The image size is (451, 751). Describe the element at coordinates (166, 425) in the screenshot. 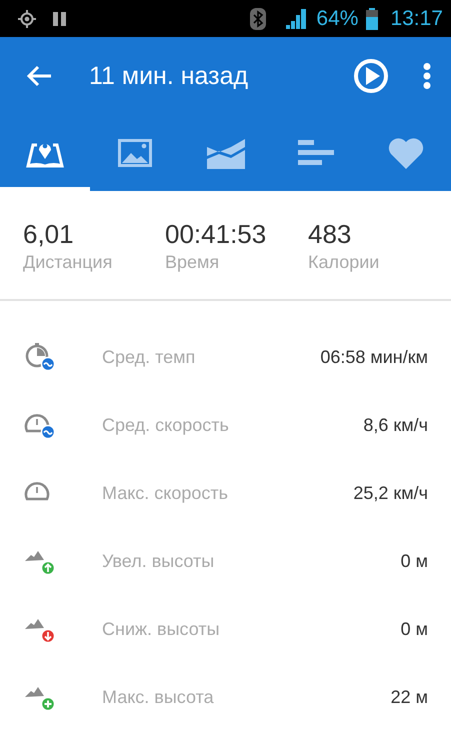

I see `metric-label: Сред. скорость` at that location.